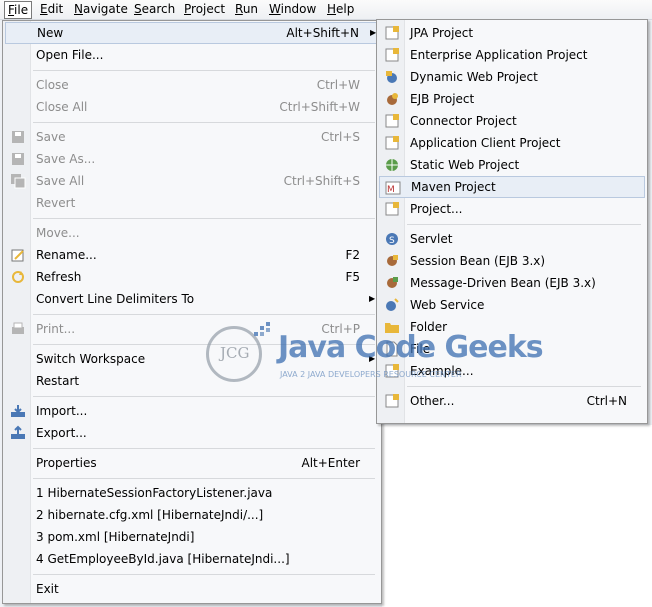 This screenshot has height=607, width=652. I want to click on menu-label-rest: dit, so click(55, 9).